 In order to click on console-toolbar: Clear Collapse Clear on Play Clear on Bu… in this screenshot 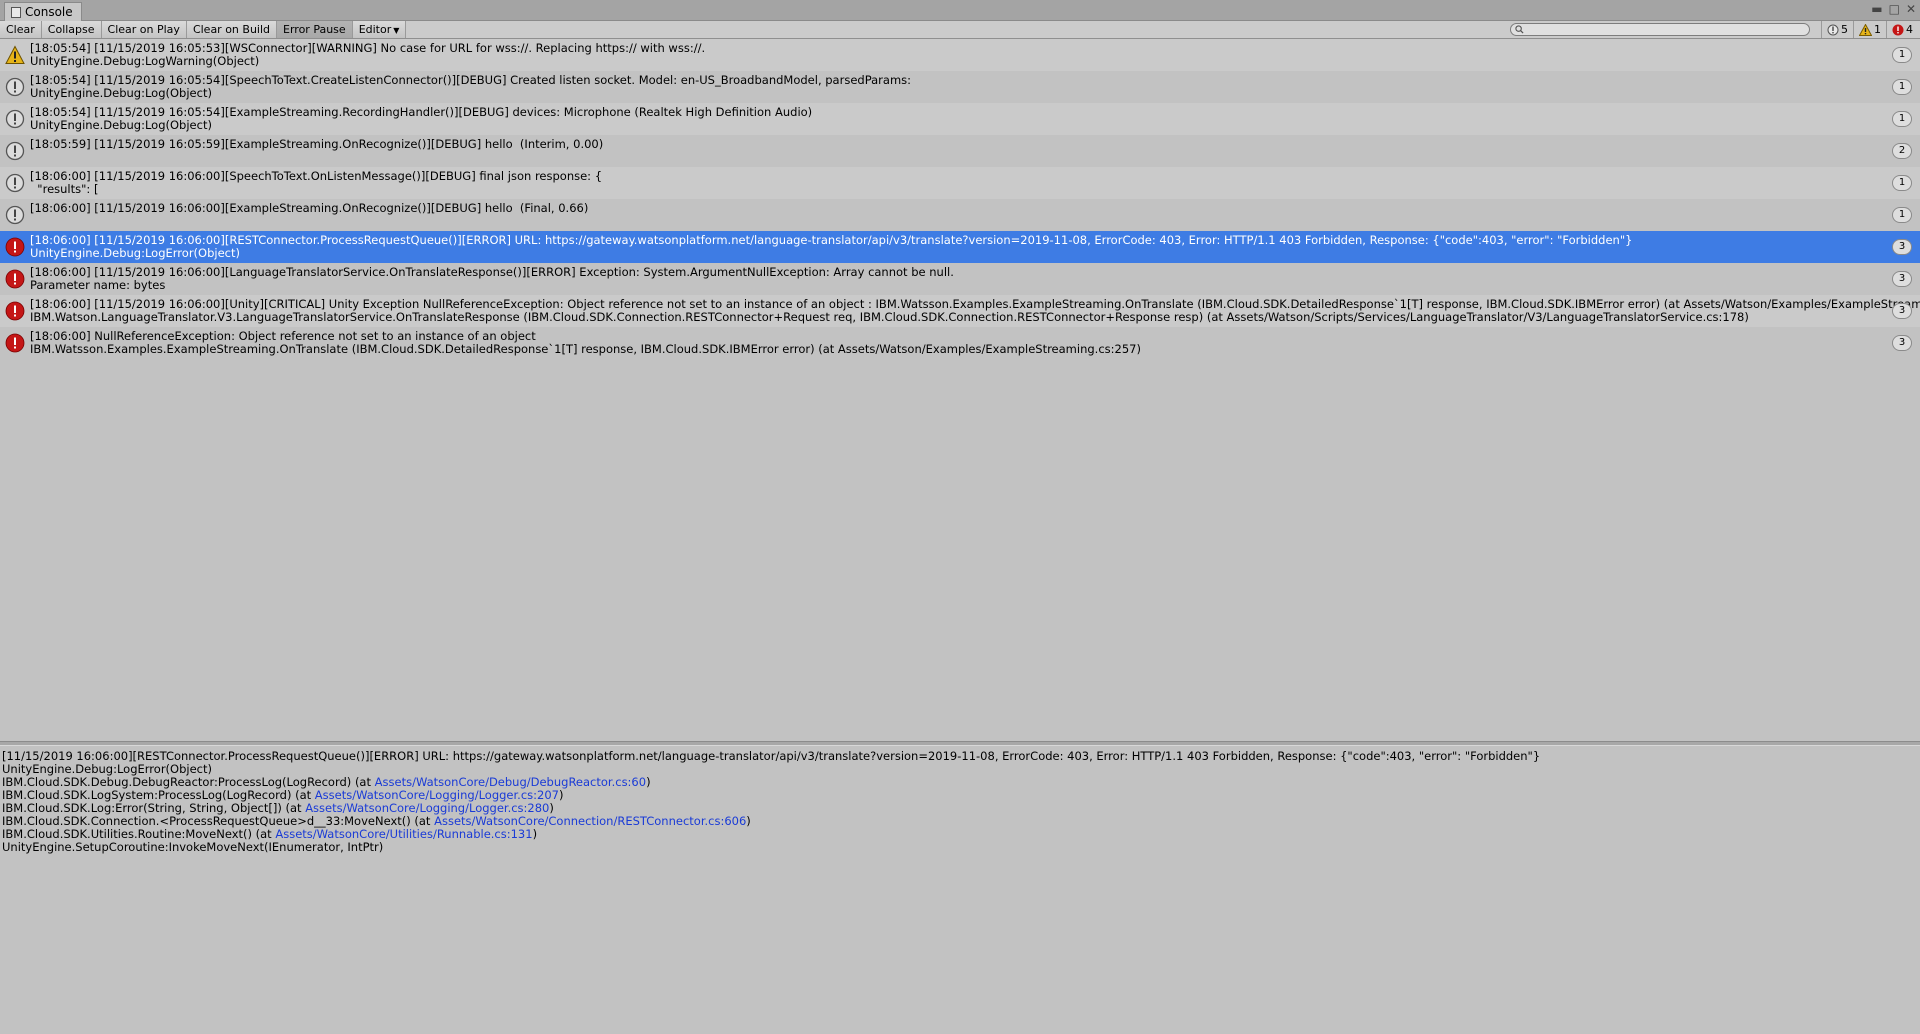, I will do `click(960, 30)`.